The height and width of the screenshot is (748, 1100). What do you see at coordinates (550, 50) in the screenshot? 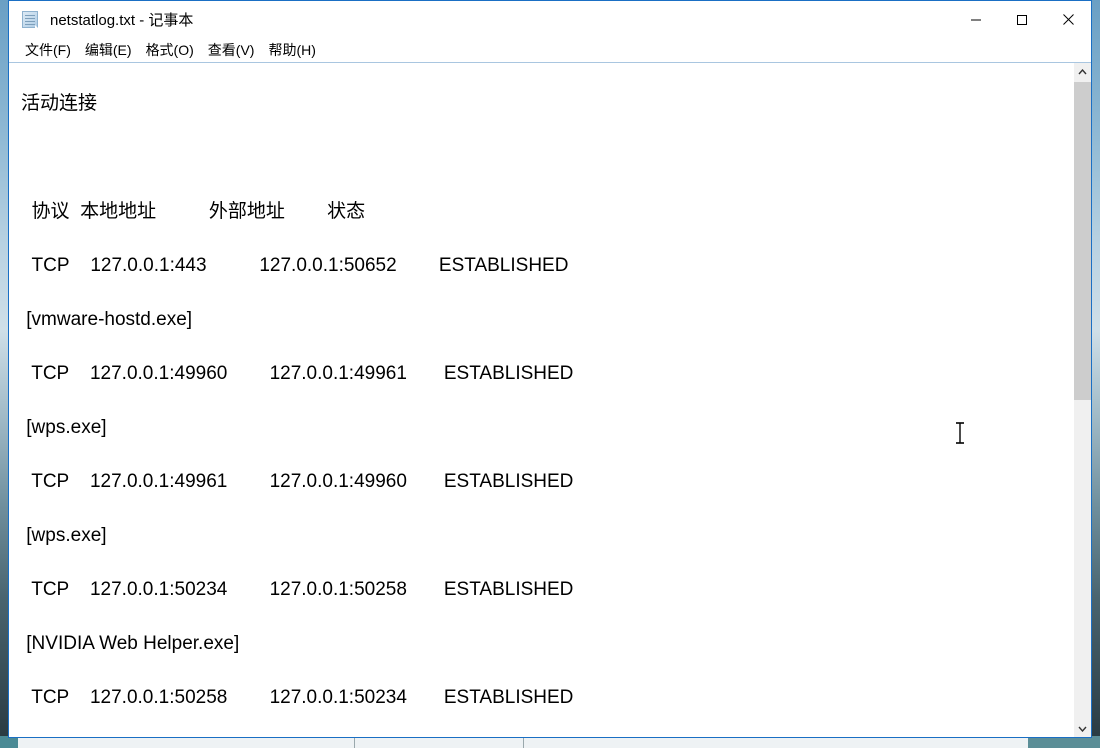
I see `menu-bar: 文件(F) 编辑(E) 格式(O) 查看(V) 帮助(H)` at bounding box center [550, 50].